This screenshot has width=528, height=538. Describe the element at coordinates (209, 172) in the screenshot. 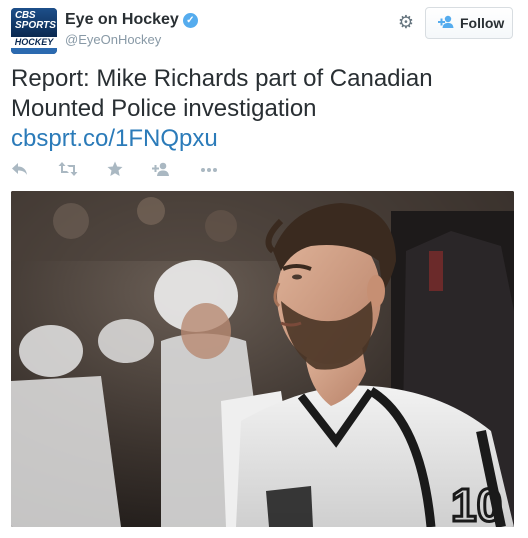

I see `more-icon` at that location.